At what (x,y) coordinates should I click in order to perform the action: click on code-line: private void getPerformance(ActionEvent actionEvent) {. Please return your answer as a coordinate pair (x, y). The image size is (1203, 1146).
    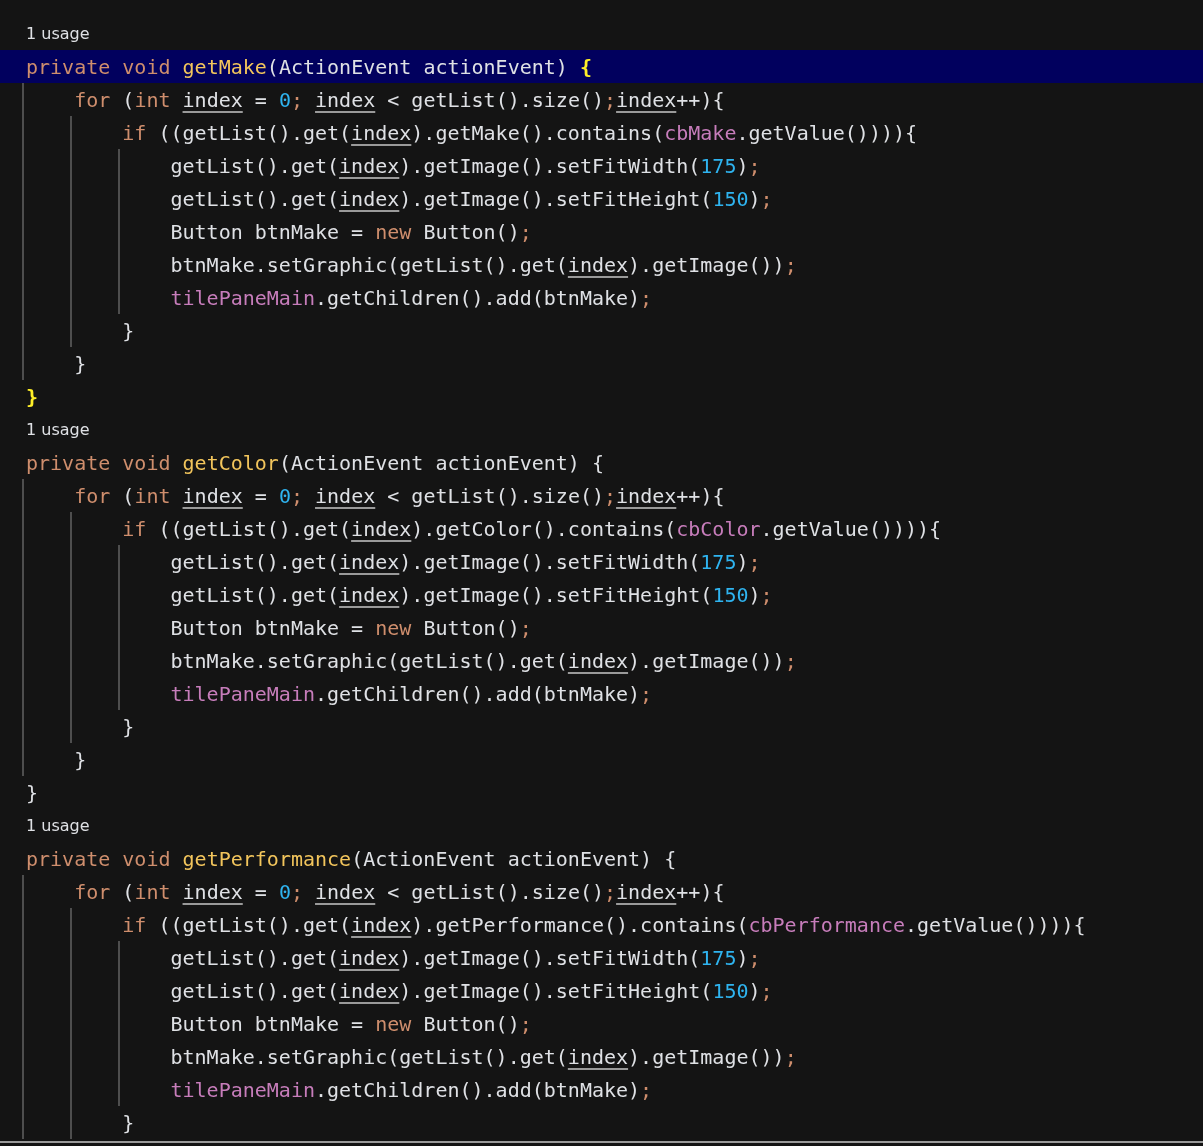
    Looking at the image, I should click on (351, 859).